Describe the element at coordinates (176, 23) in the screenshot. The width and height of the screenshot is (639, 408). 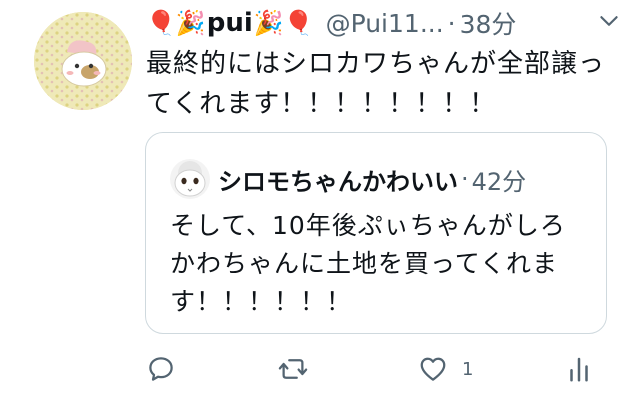
I see `balloon-party-emoji: 🎈🎉` at that location.